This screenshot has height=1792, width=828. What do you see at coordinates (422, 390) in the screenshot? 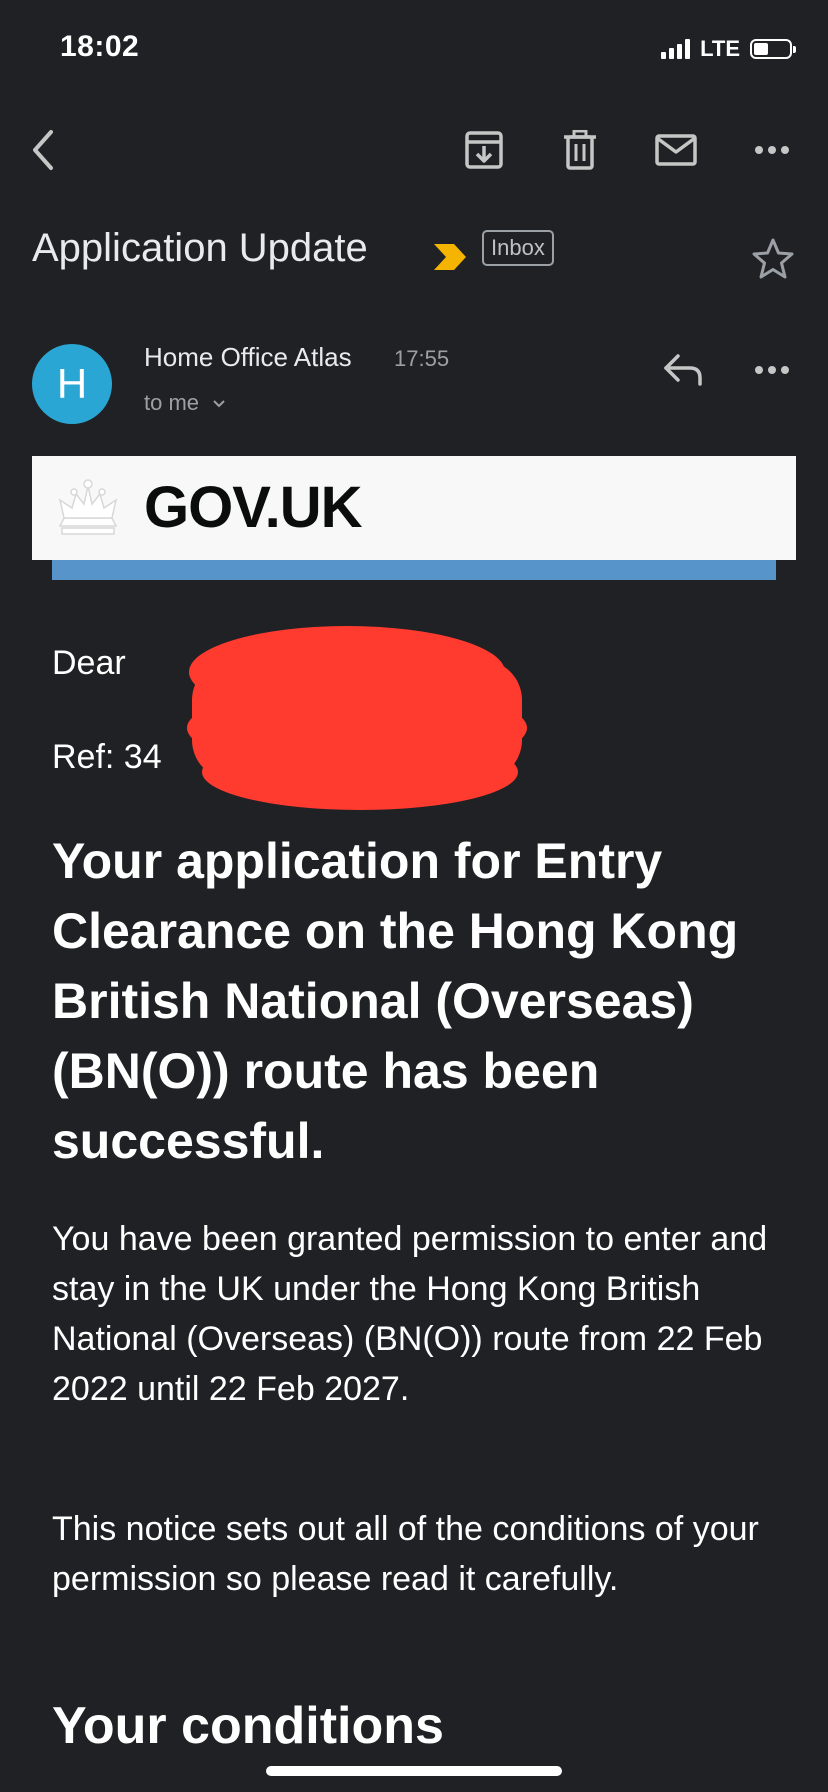
I see `sender-header: H Home Office Atlas 17:55 to me` at bounding box center [422, 390].